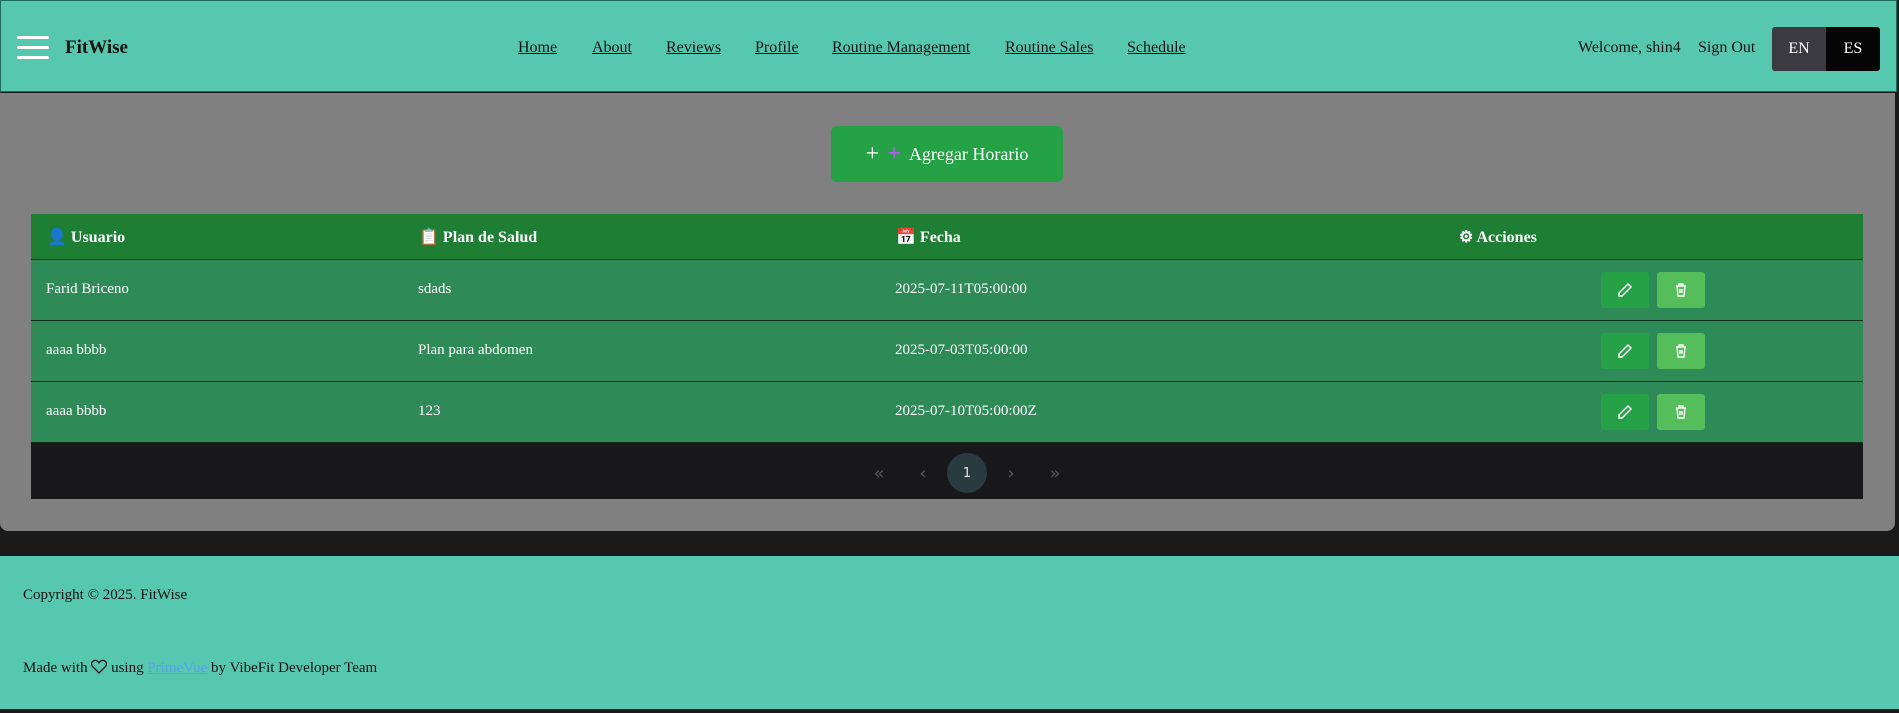  I want to click on page-number-button: 1, so click(967, 473).